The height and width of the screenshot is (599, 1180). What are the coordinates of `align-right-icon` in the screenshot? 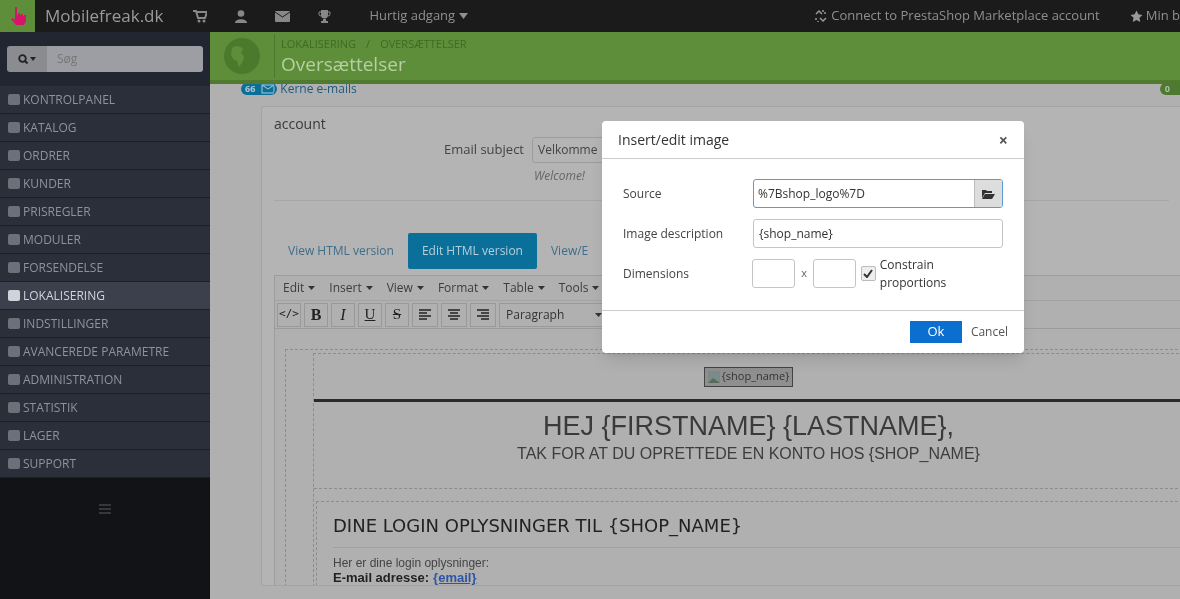 It's located at (483, 314).